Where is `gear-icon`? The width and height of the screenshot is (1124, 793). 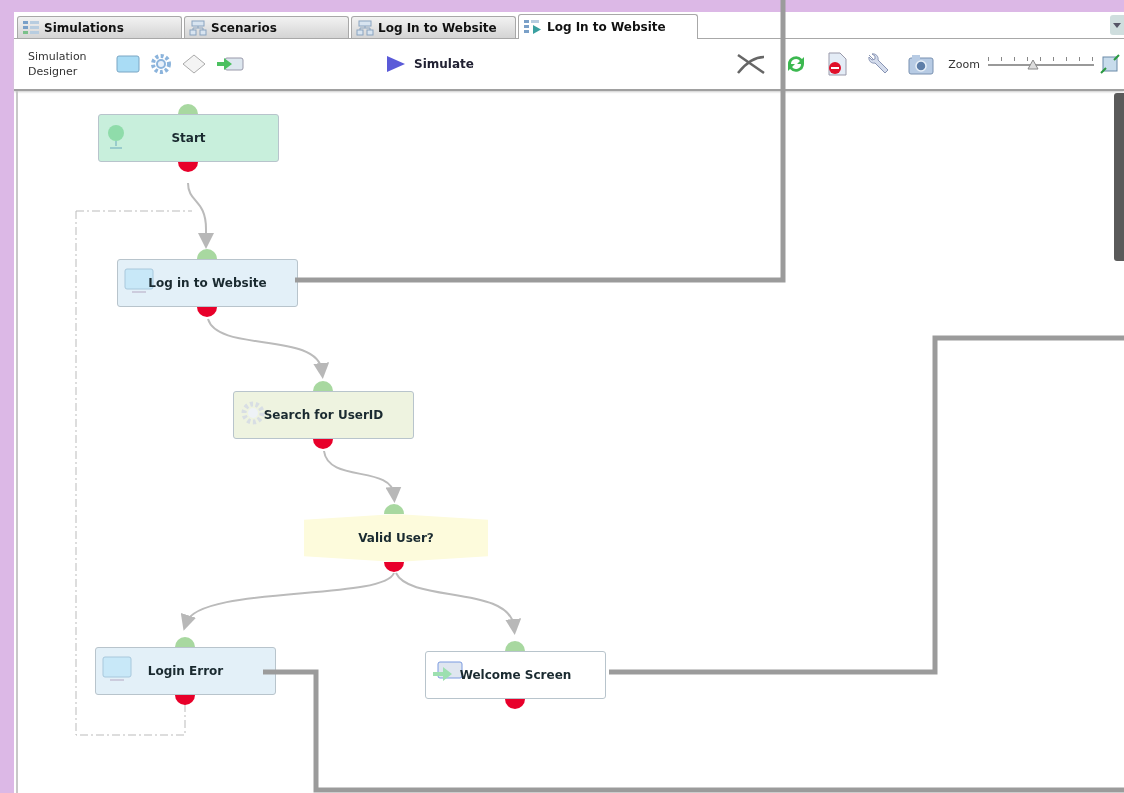 gear-icon is located at coordinates (161, 64).